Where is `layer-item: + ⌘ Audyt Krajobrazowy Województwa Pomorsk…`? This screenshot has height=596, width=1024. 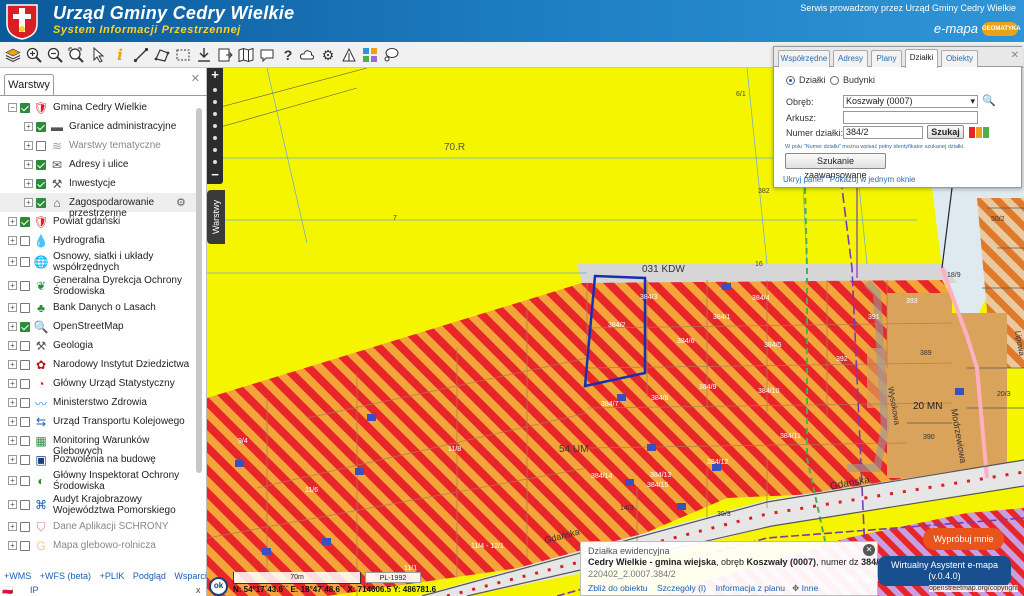 layer-item: + ⌘ Audyt Krajobrazowy Województwa Pomorsk… is located at coordinates (98, 505).